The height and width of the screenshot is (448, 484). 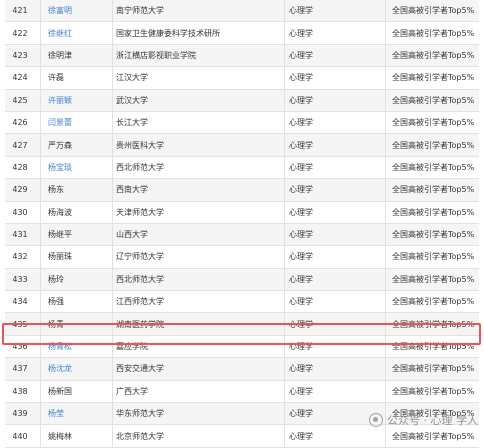 I want to click on row-number: 432, so click(x=20, y=257).